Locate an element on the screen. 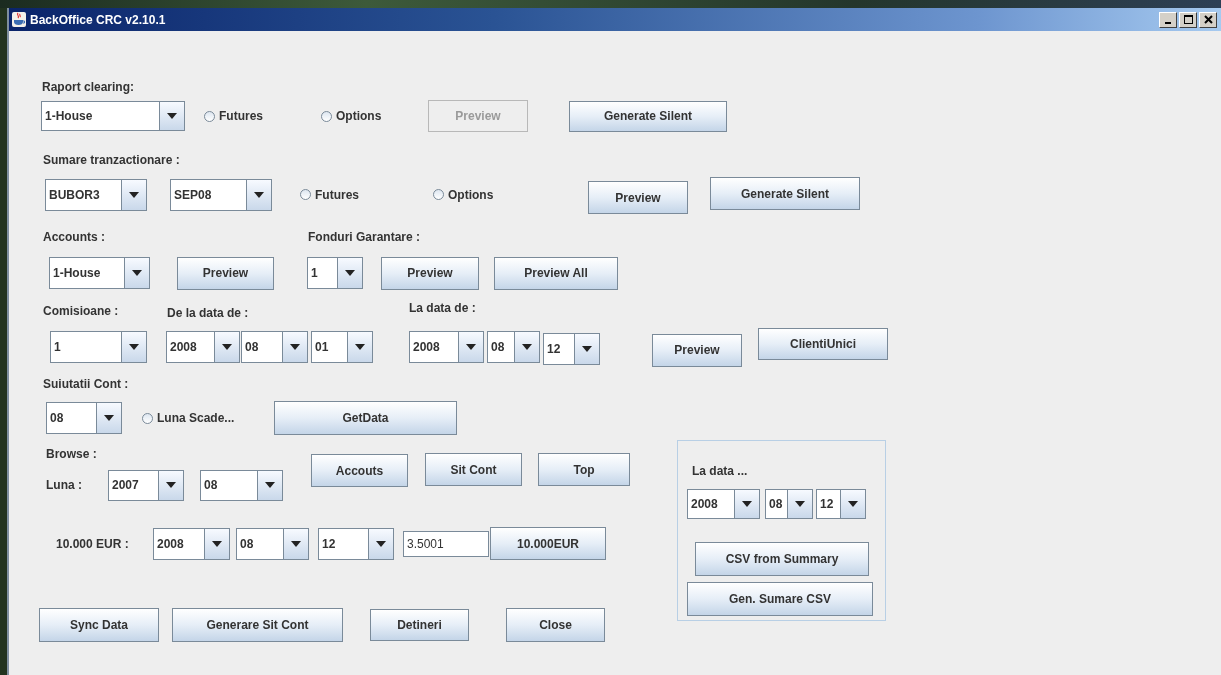 The height and width of the screenshot is (675, 1221). section-label: Accounts : is located at coordinates (74, 237).